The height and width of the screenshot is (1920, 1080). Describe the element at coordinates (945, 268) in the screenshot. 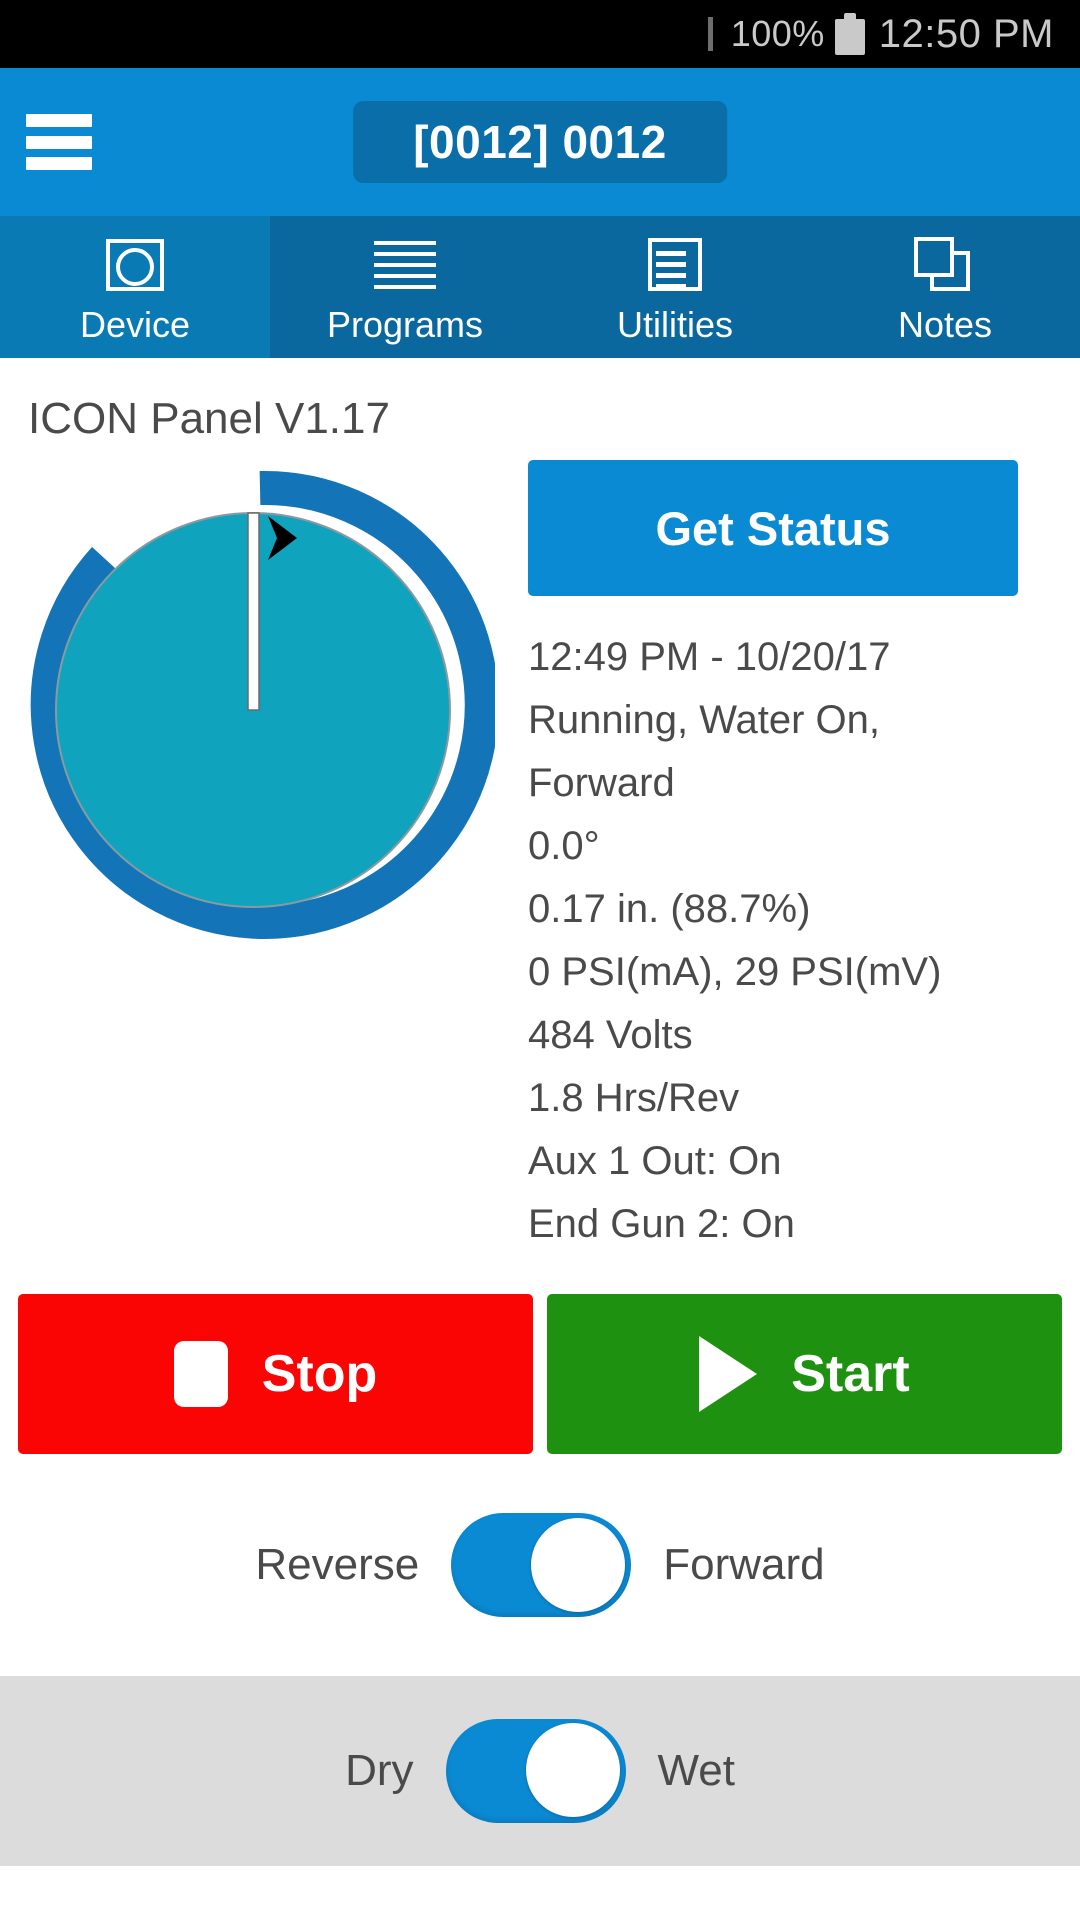

I see `notes-icon` at that location.